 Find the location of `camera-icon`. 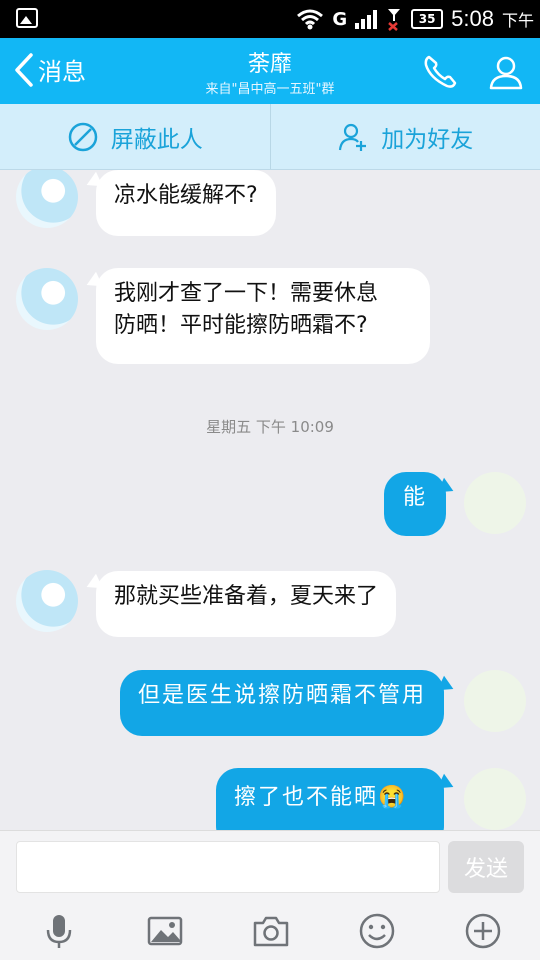

camera-icon is located at coordinates (271, 931).